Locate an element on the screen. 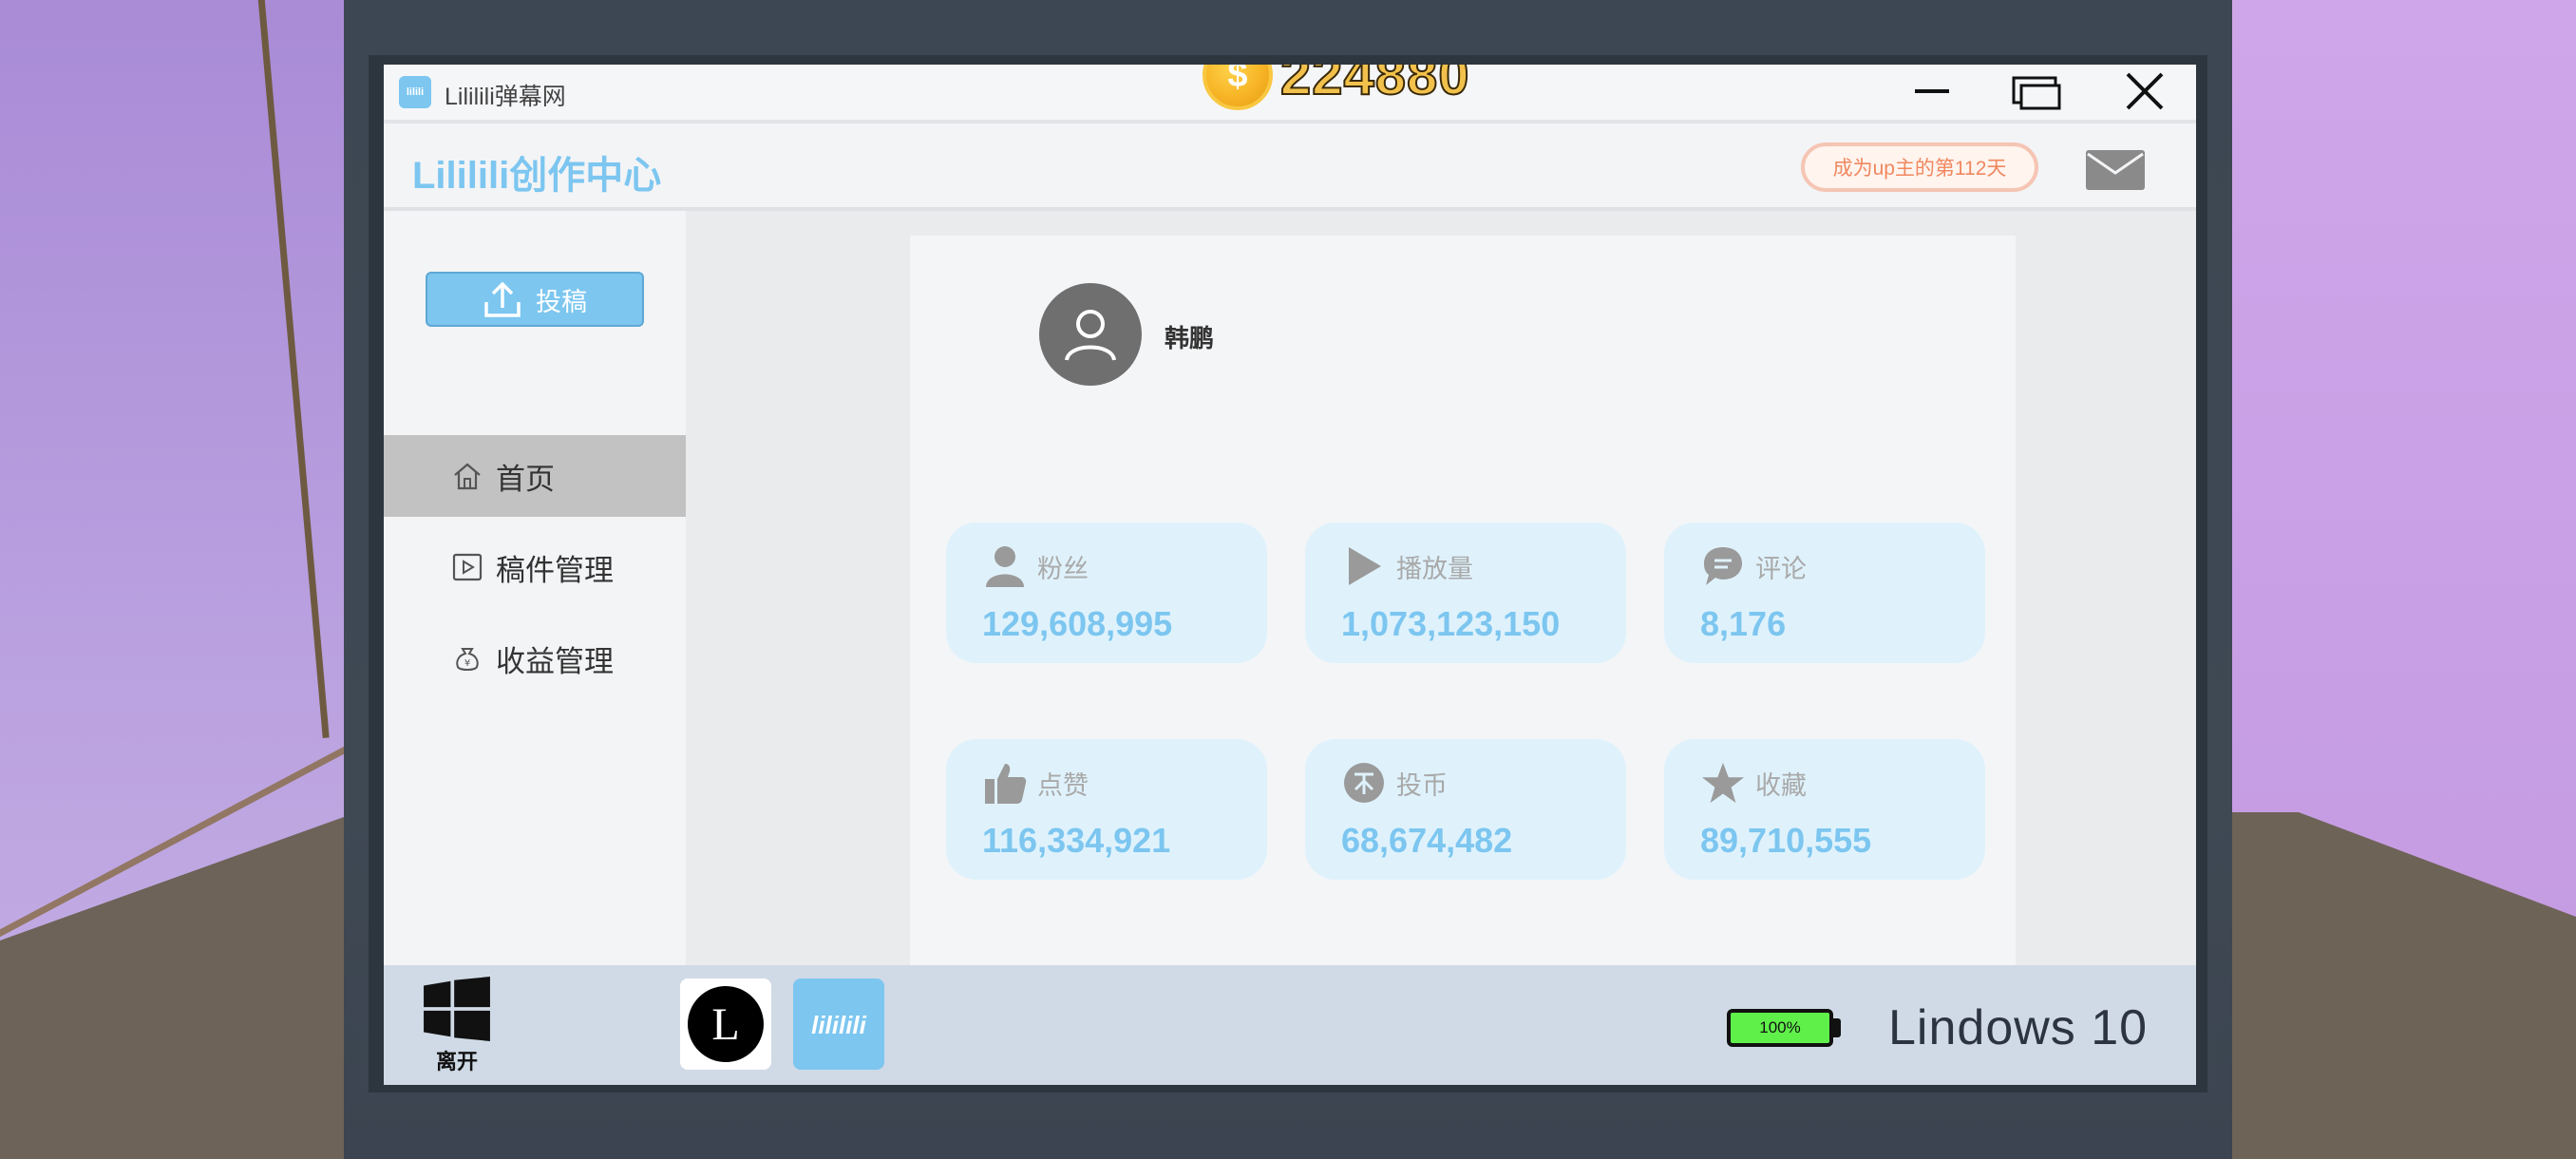 This screenshot has height=1159, width=2576. sidebar: 投稿 首页 稿件管理 ¥ 收益管理 is located at coordinates (535, 588).